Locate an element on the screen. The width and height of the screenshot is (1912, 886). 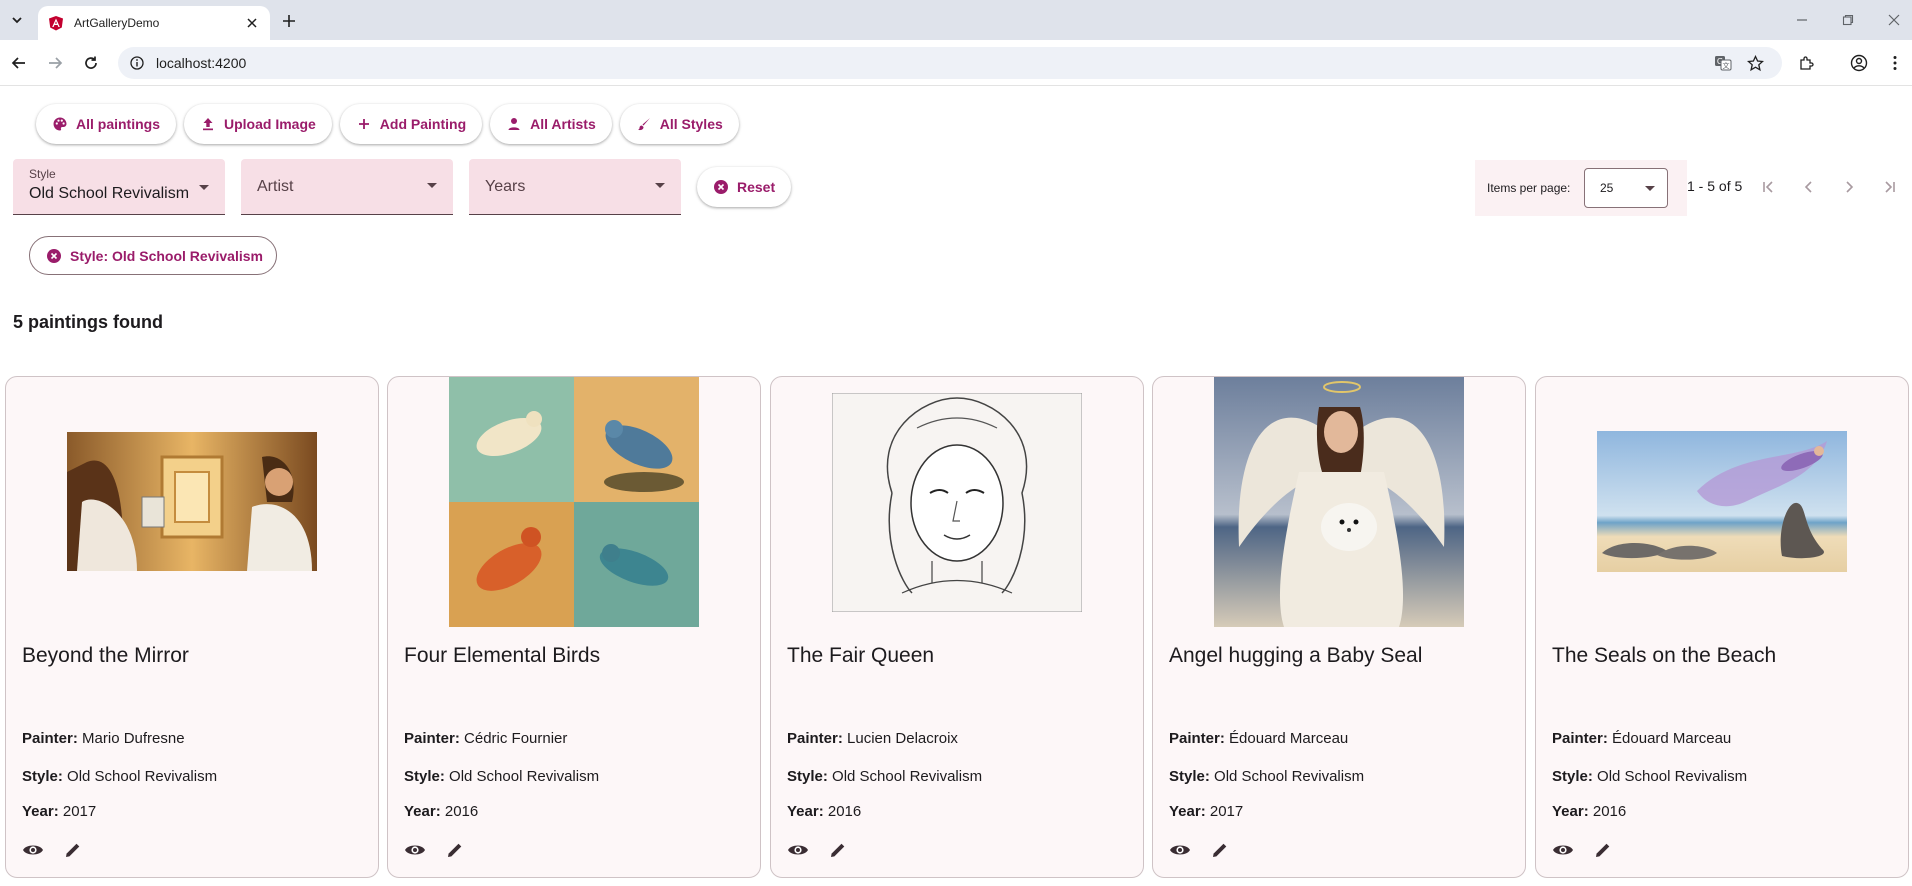
painter-value: Lucien Delacroix is located at coordinates (902, 738).